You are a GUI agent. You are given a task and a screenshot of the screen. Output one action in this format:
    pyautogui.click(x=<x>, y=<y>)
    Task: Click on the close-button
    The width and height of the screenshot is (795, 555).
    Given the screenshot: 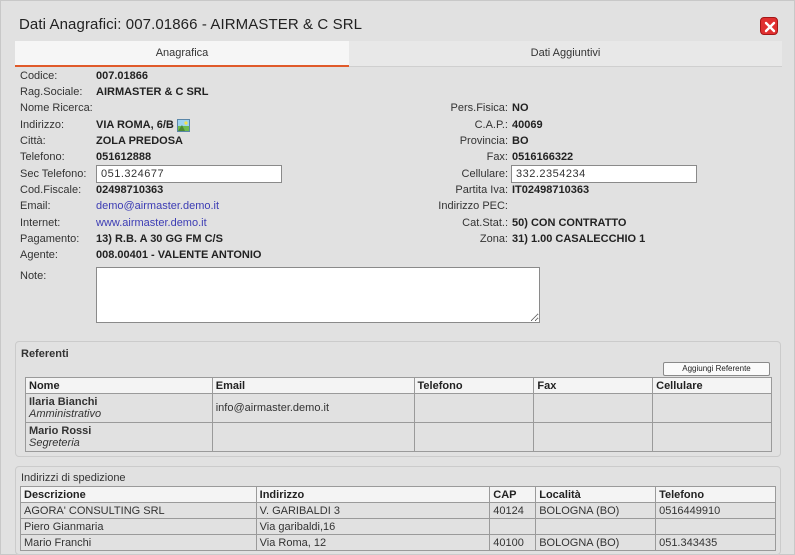 What is the action you would take?
    pyautogui.click(x=769, y=26)
    